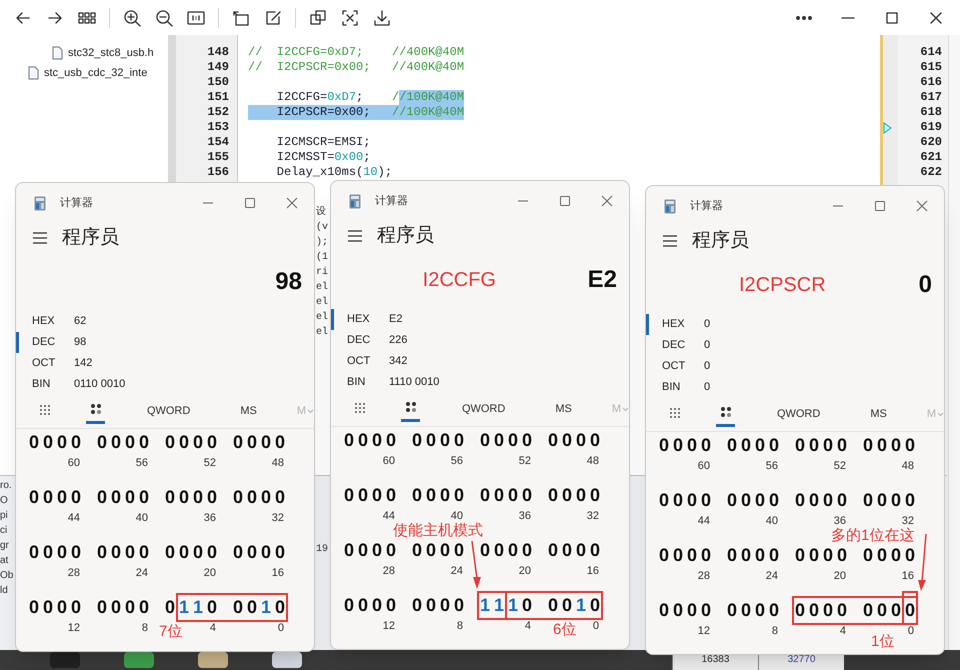 This screenshot has width=960, height=670. I want to click on taskbar-icon, so click(213, 660).